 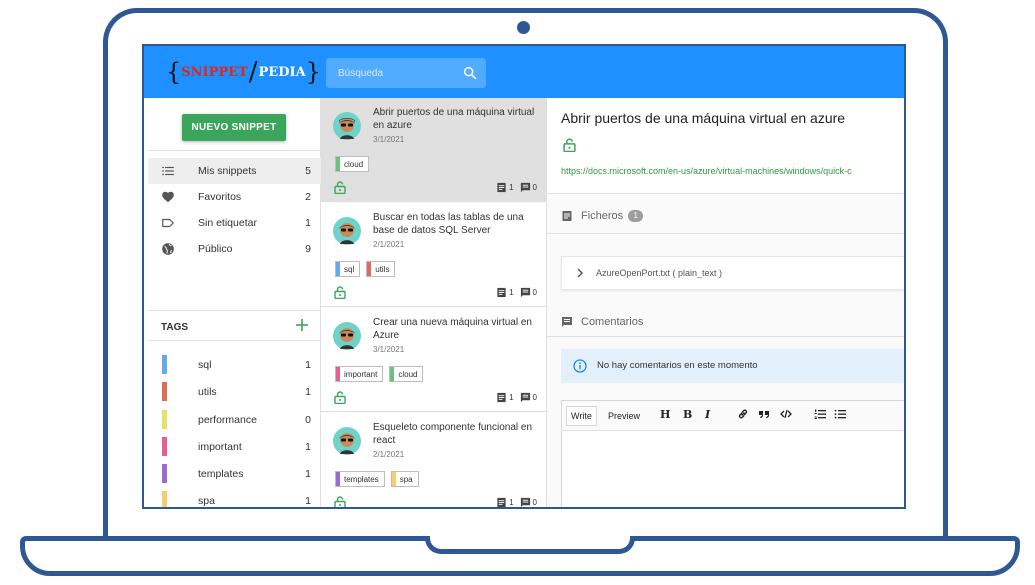 I want to click on snippet-tags: important cloud, so click(x=379, y=374).